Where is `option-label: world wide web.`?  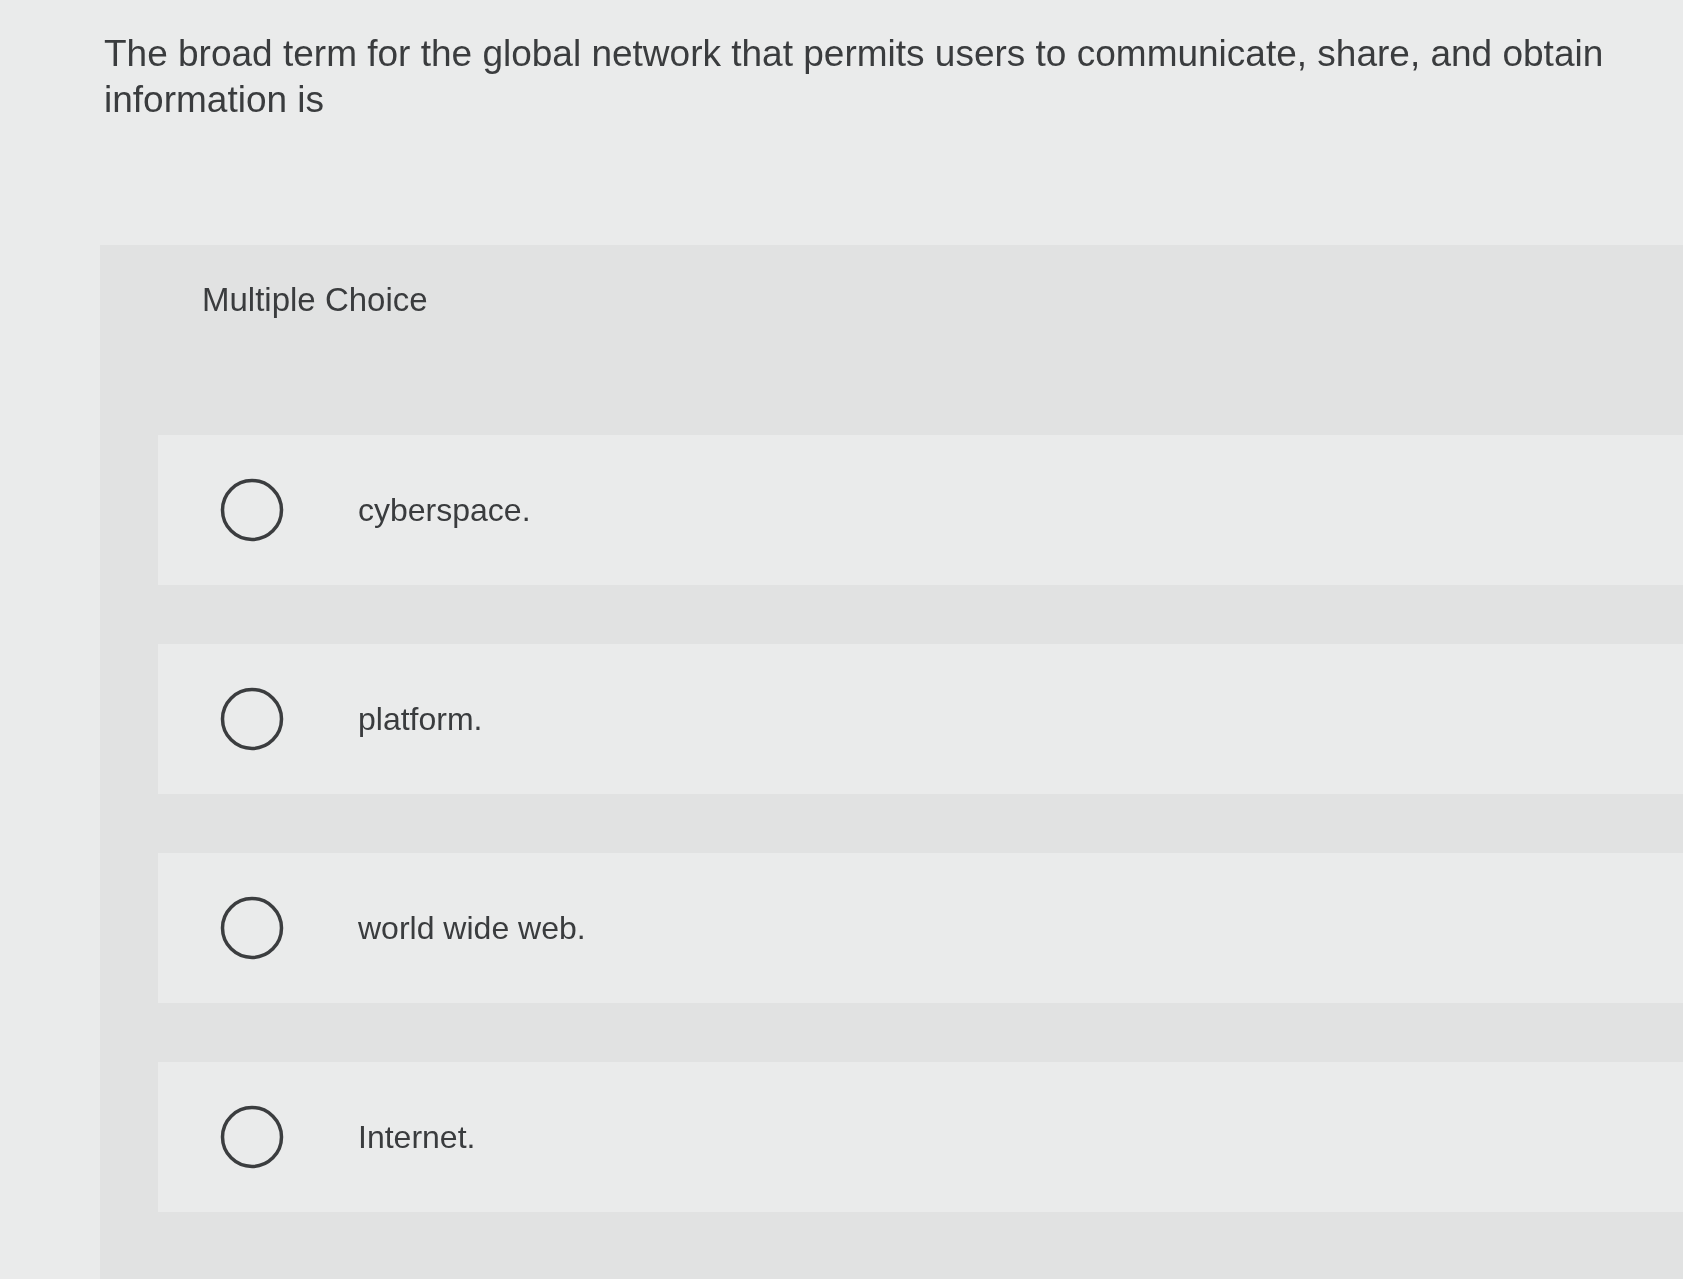
option-label: world wide web. is located at coordinates (472, 928).